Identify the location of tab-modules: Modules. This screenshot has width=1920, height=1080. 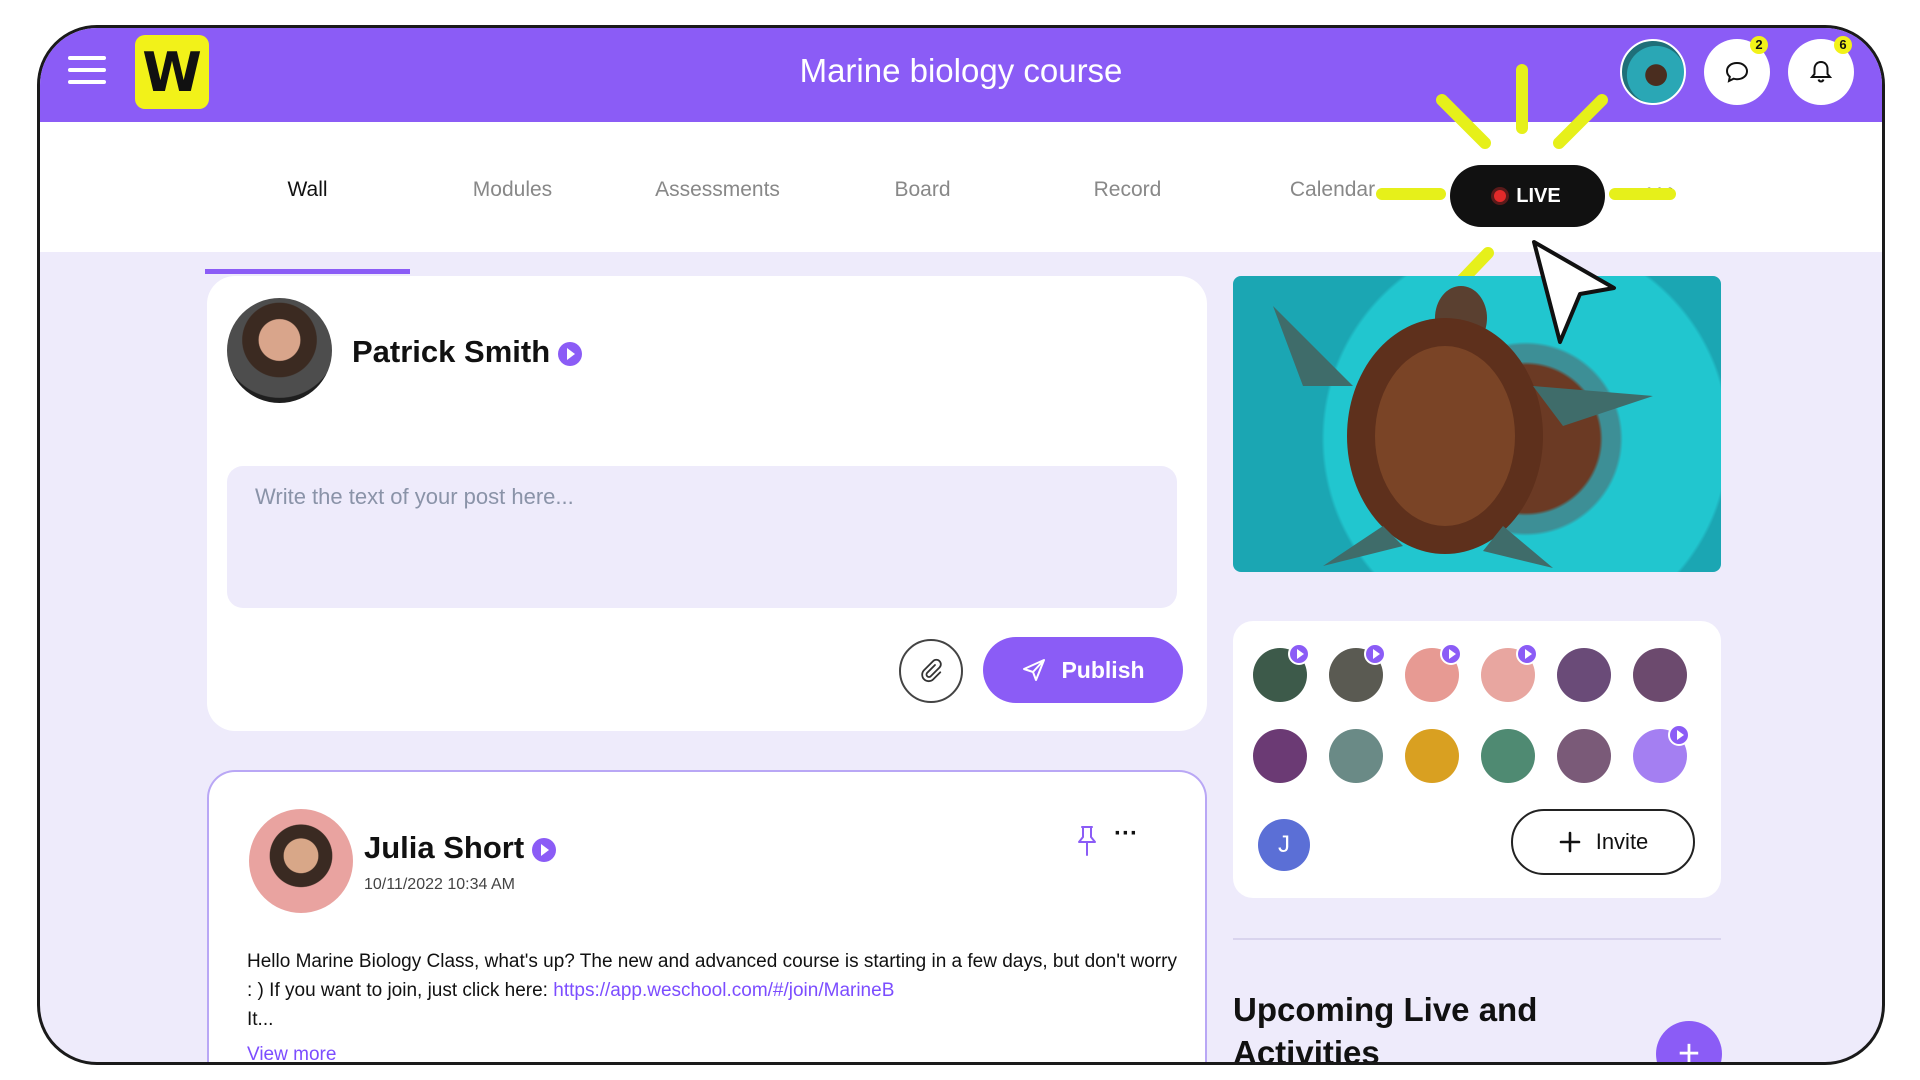
(512, 190).